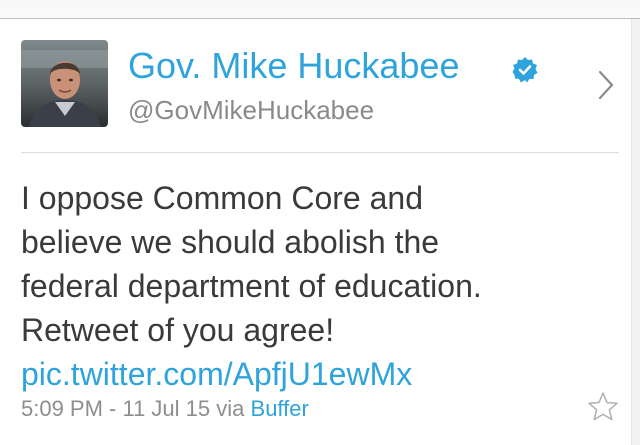 The image size is (640, 445). What do you see at coordinates (603, 407) in the screenshot?
I see `star-icon` at bounding box center [603, 407].